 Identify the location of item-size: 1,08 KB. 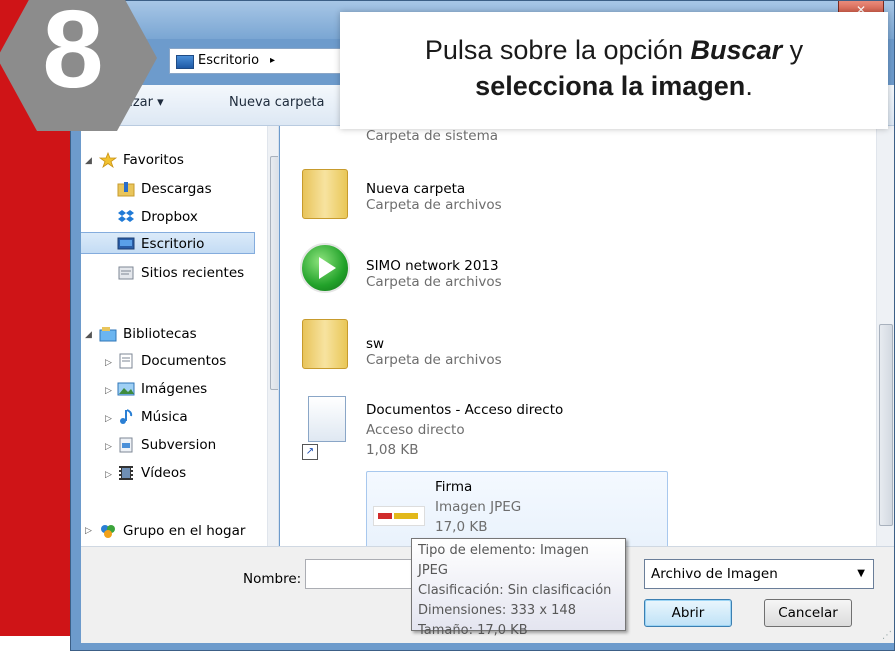
(392, 450).